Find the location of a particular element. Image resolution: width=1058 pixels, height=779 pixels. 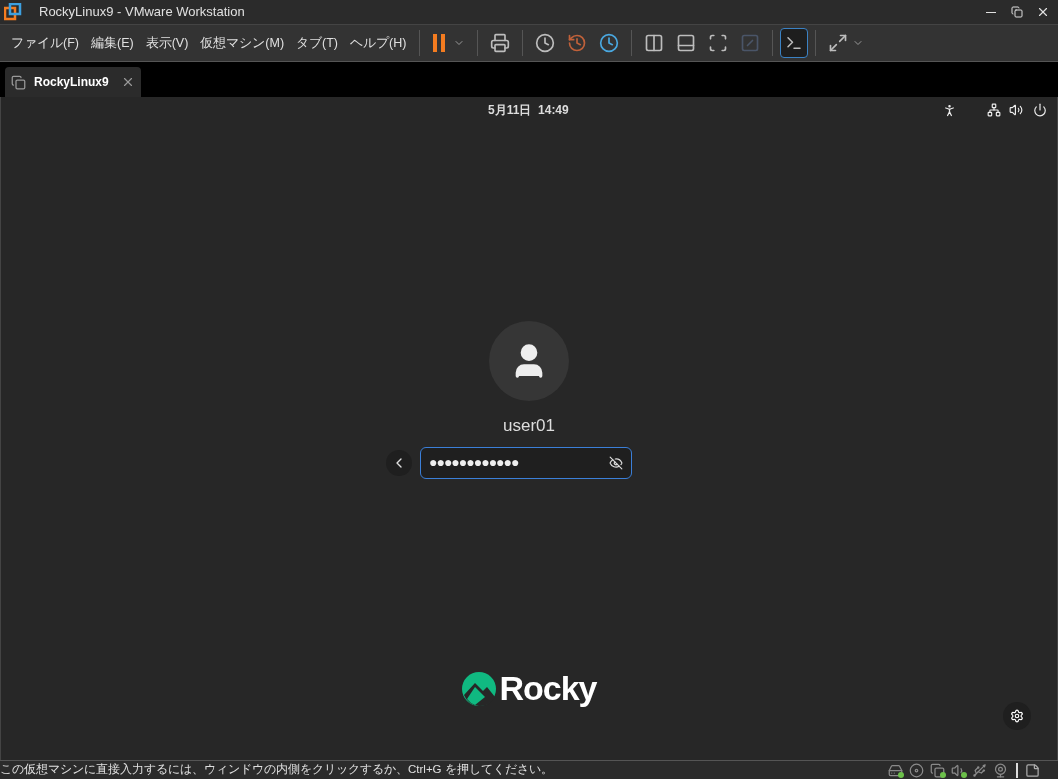

menu-item: 編集(E) is located at coordinates (112, 43).